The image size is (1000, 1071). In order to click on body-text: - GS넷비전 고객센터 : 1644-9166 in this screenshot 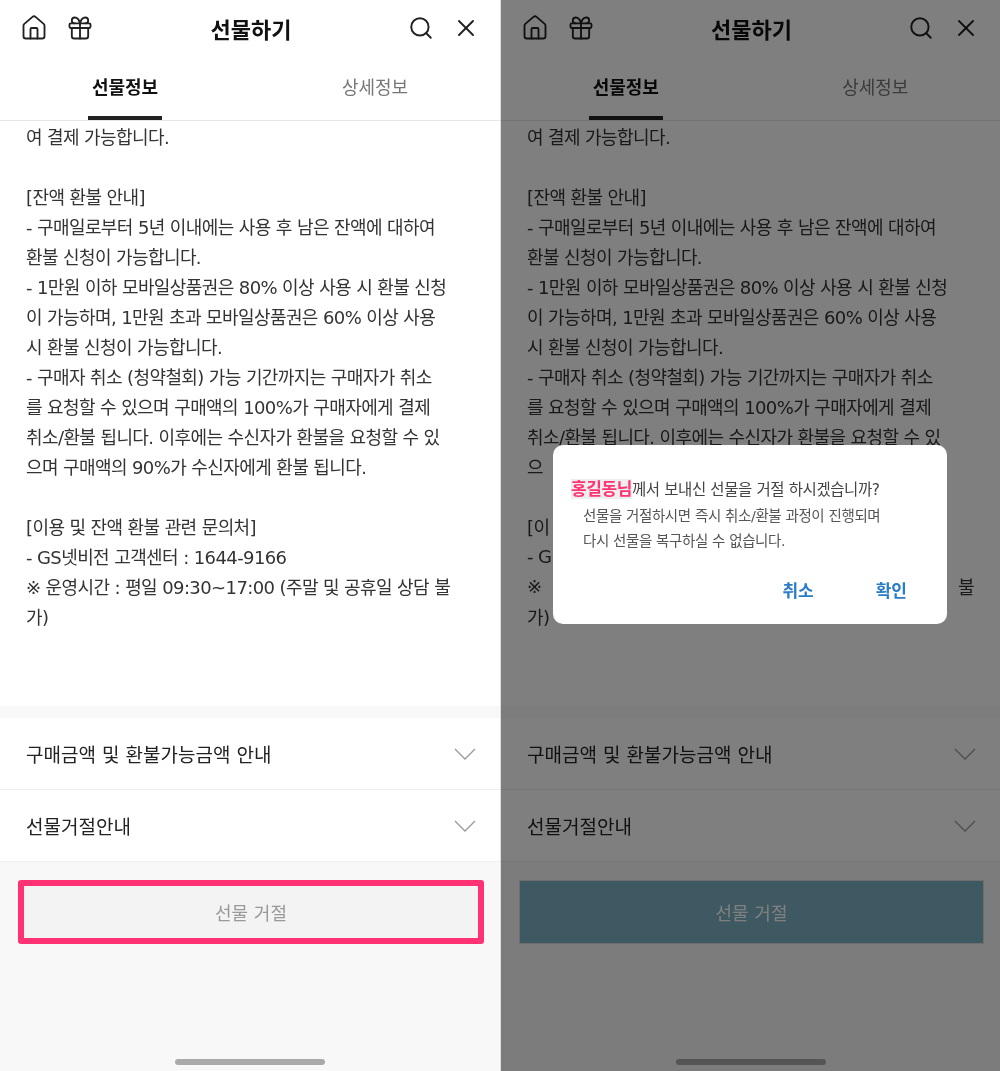, I will do `click(156, 557)`.